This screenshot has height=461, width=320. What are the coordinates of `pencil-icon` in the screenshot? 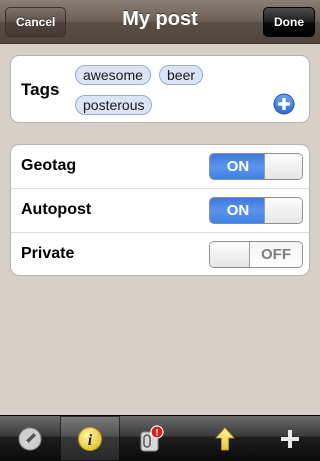 It's located at (30, 438).